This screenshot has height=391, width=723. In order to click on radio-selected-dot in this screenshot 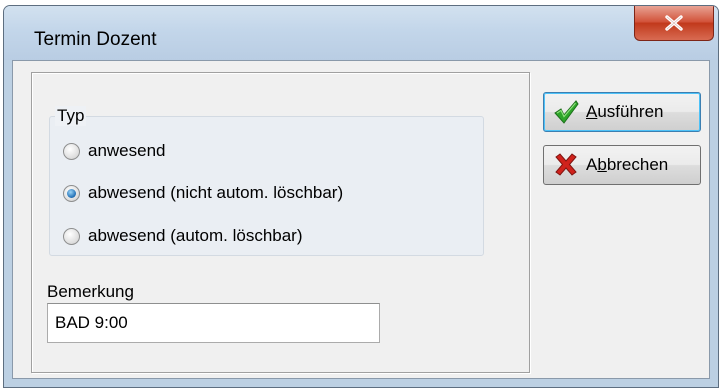, I will do `click(71, 193)`.